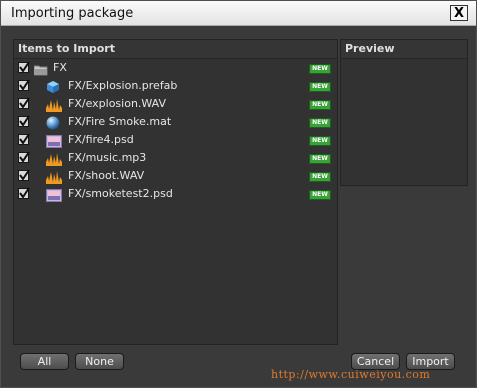 The height and width of the screenshot is (388, 477). I want to click on preview-panel: Preview, so click(404, 112).